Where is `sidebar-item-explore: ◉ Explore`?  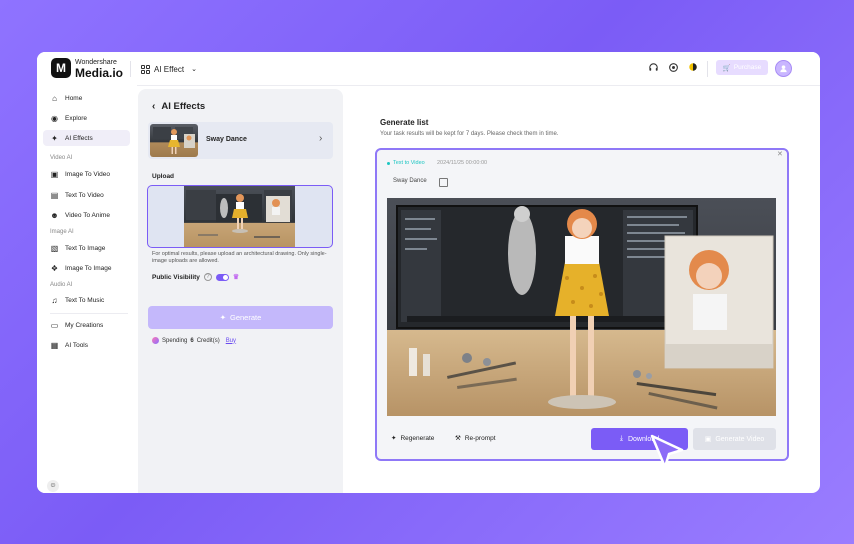 sidebar-item-explore: ◉ Explore is located at coordinates (86, 118).